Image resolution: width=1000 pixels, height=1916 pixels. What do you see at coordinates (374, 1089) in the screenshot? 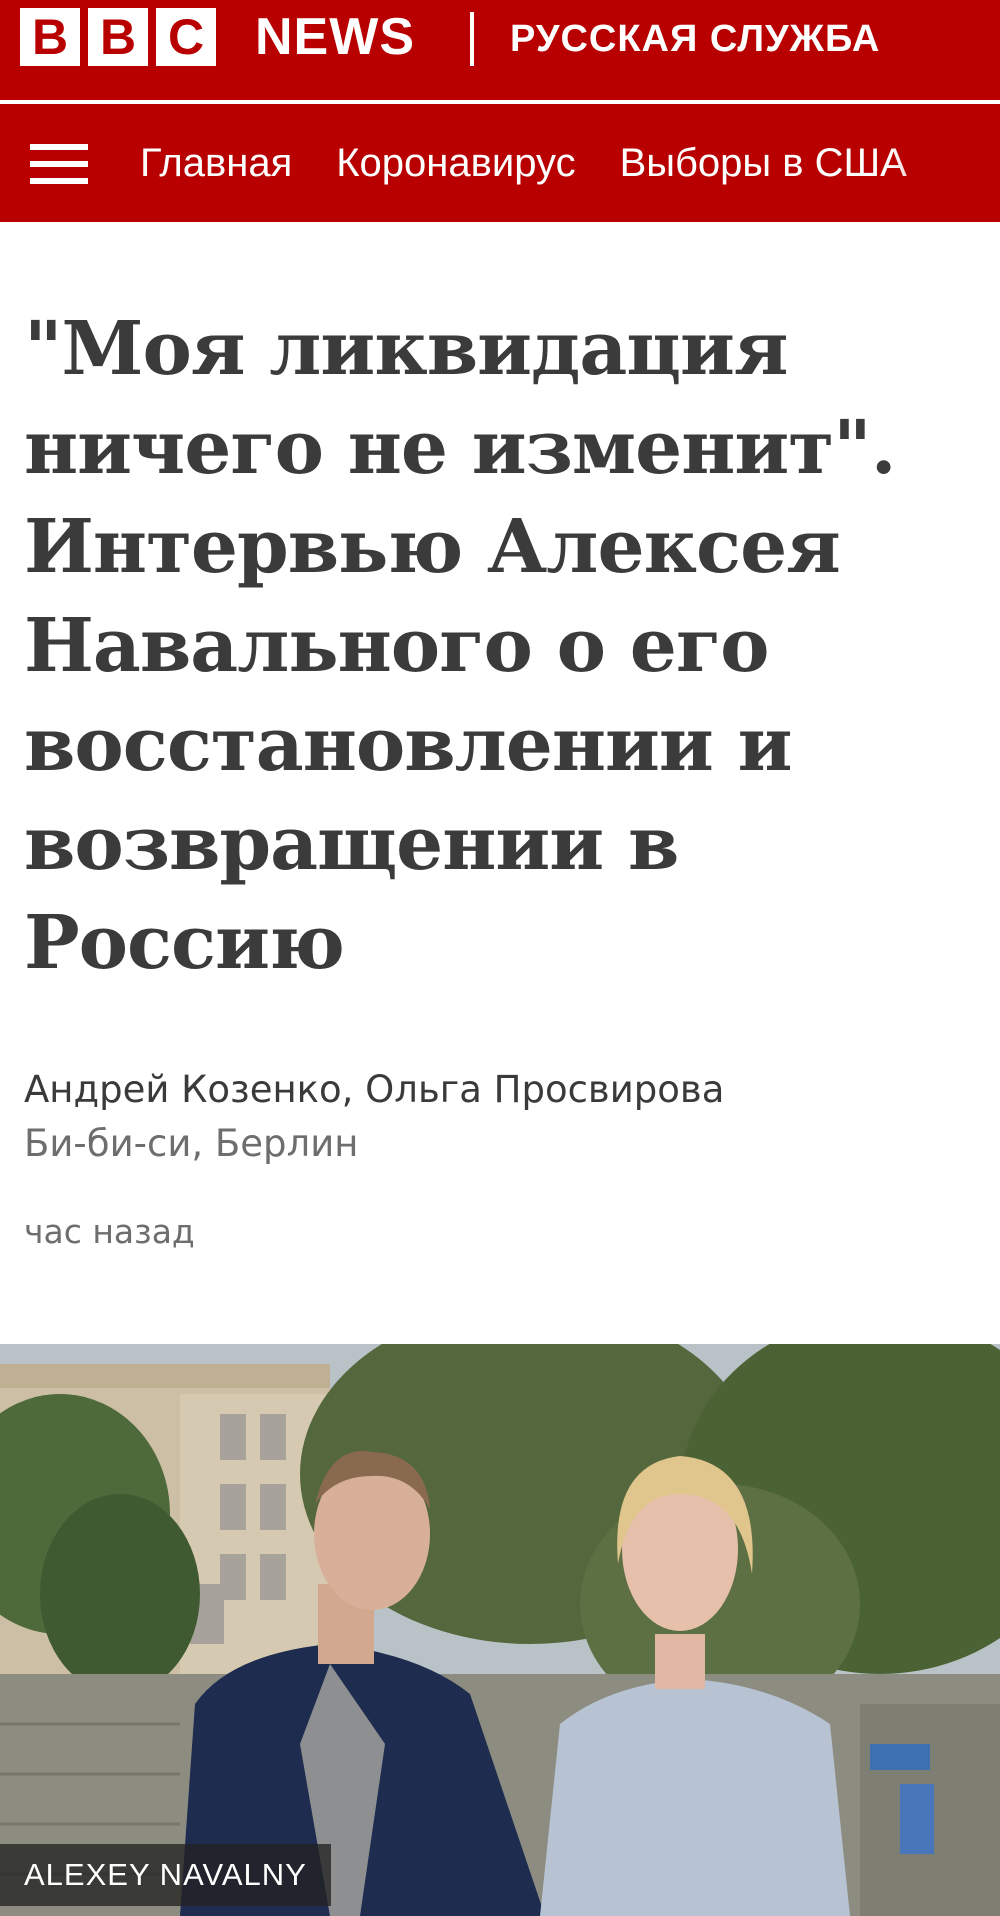
I see `byline-authors: Андрей Козенко, Ольга Просвирова` at bounding box center [374, 1089].